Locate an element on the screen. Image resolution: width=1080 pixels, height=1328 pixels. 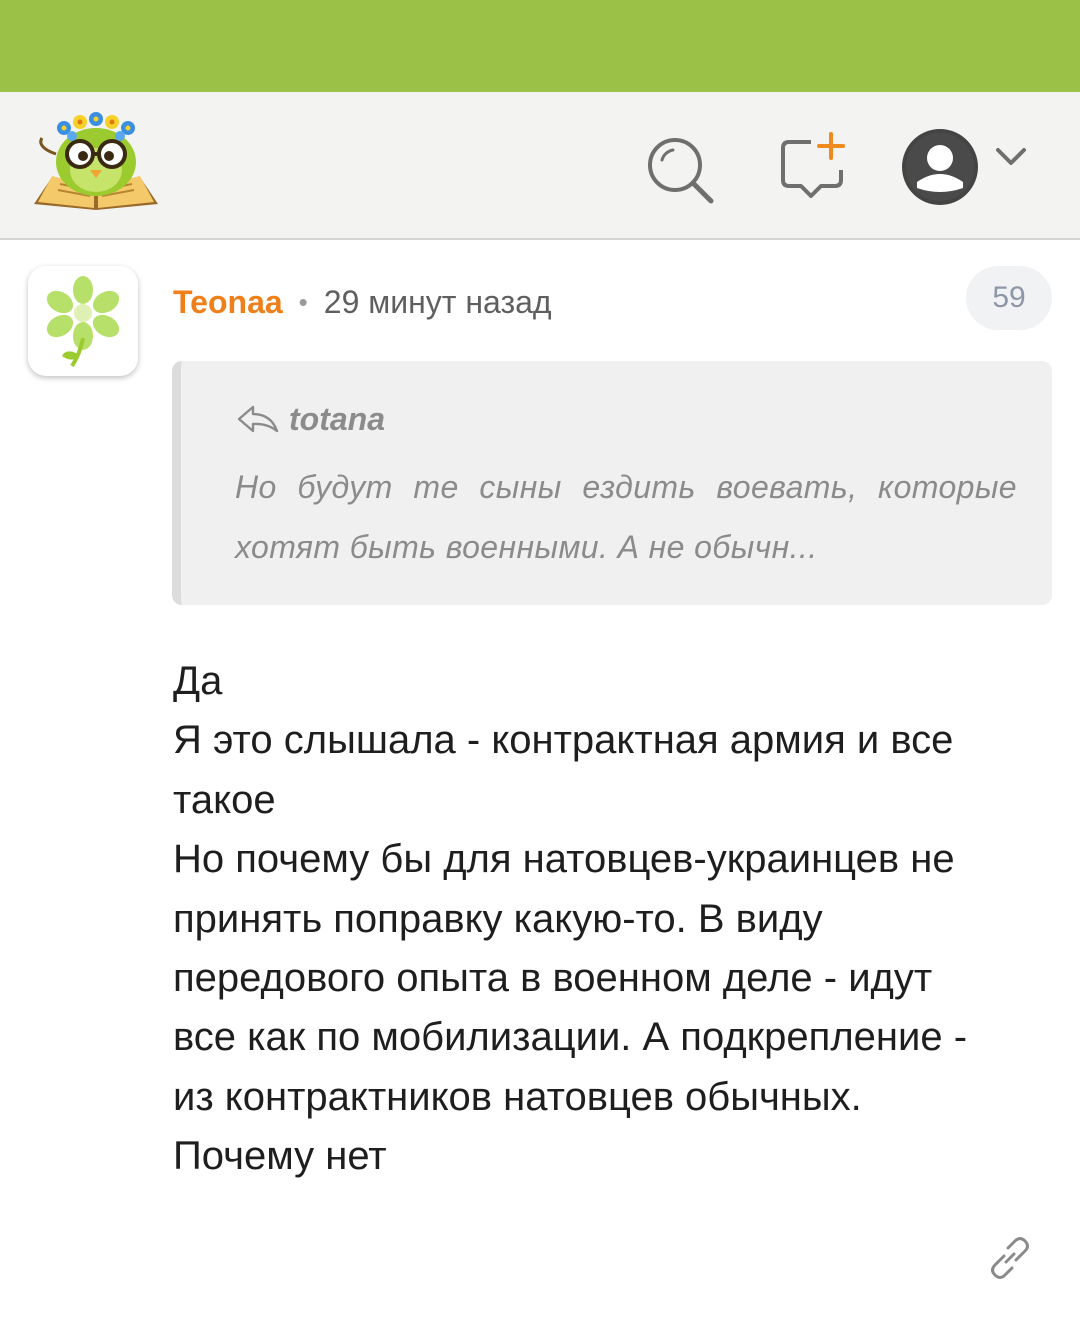
comment-meta: Teonaa • 29 минут назад is located at coordinates (362, 302).